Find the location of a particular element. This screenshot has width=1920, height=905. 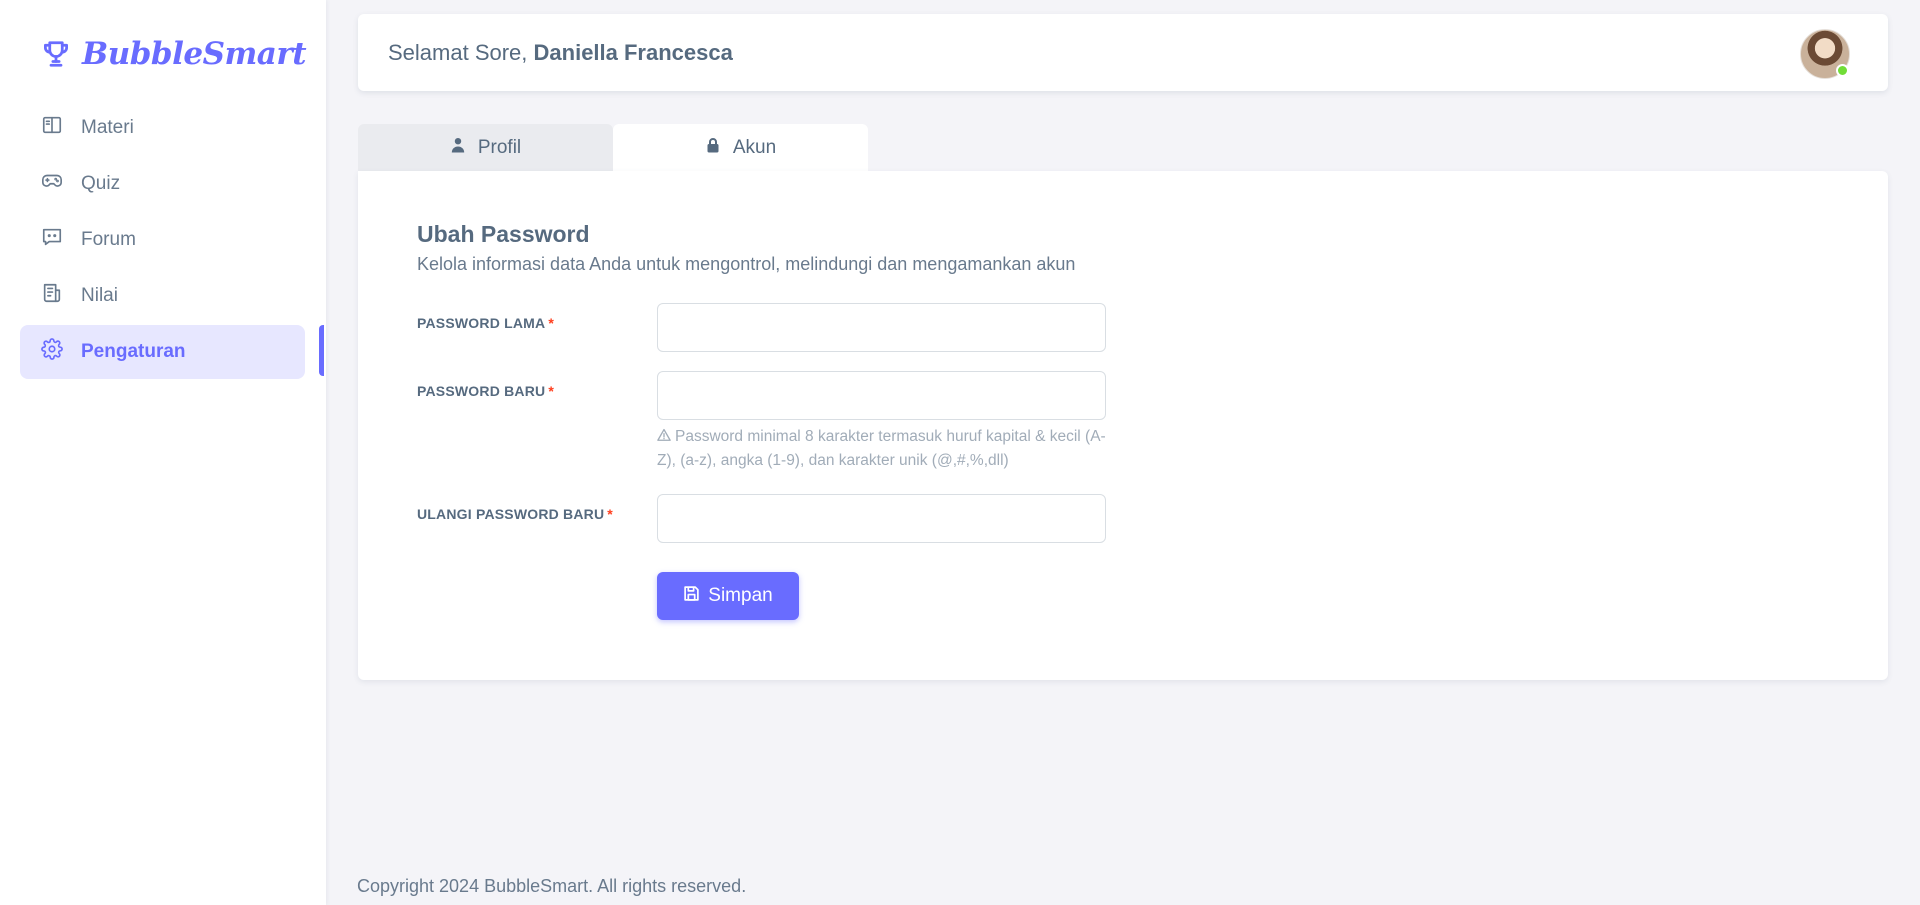

settings-tabs: Profil Akun is located at coordinates (613, 148).